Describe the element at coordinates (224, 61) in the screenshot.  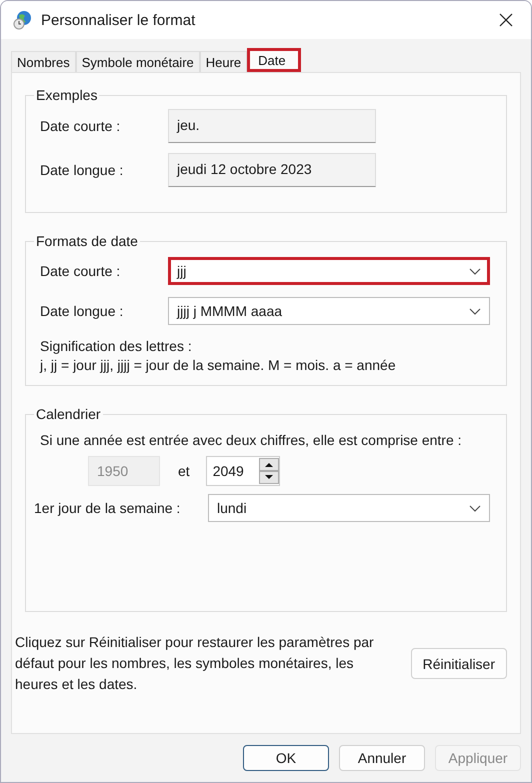
I see `tab: Heure` at that location.